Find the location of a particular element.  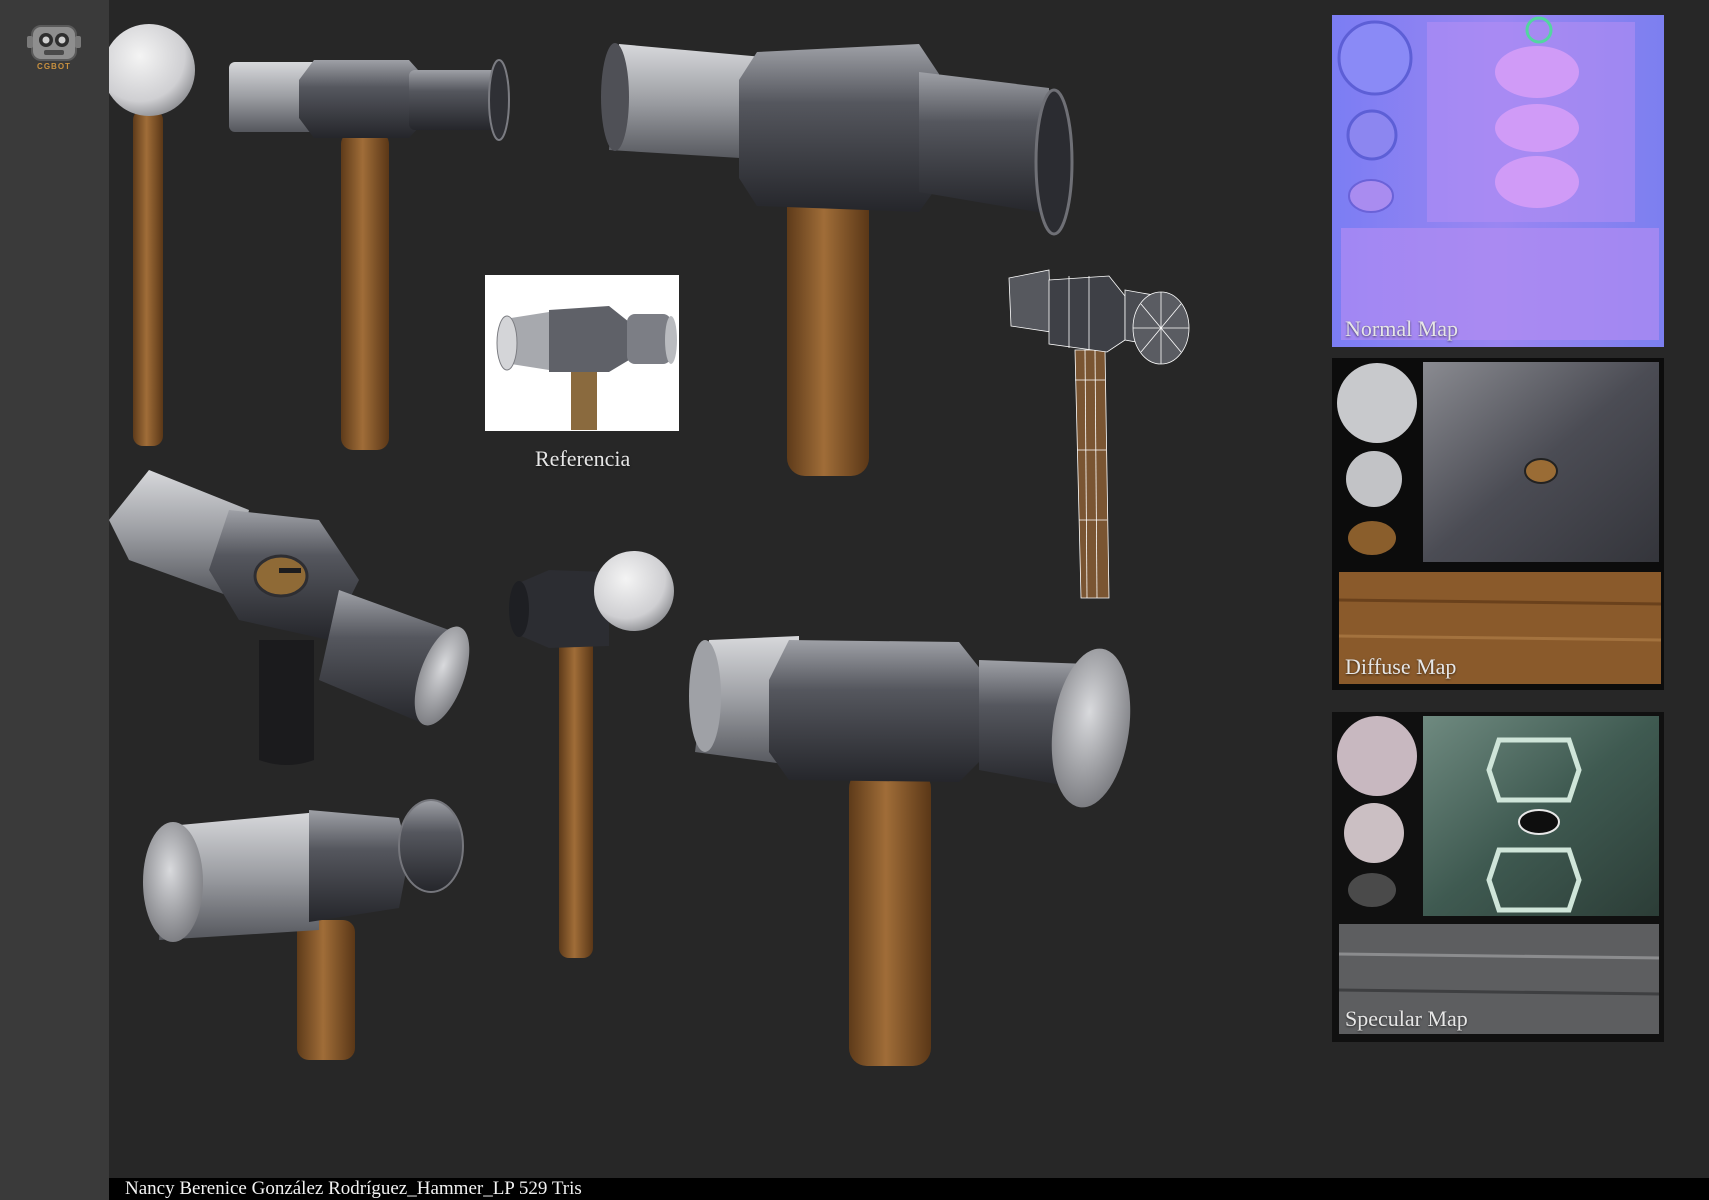

specular-map-texture is located at coordinates (1498, 877).